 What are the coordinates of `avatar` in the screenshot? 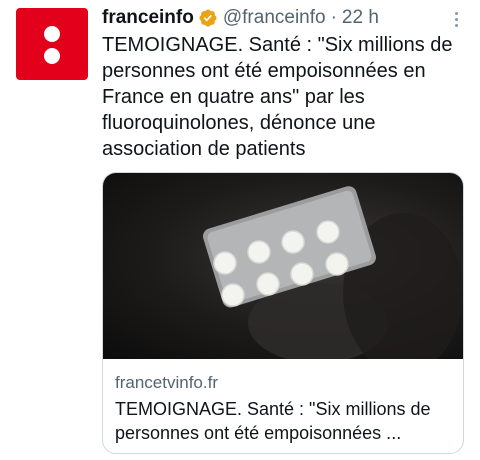 It's located at (52, 44).